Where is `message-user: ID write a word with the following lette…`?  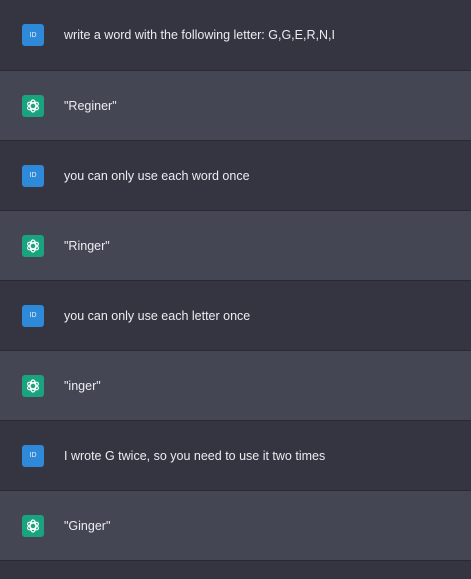 message-user: ID write a word with the following lette… is located at coordinates (235, 35).